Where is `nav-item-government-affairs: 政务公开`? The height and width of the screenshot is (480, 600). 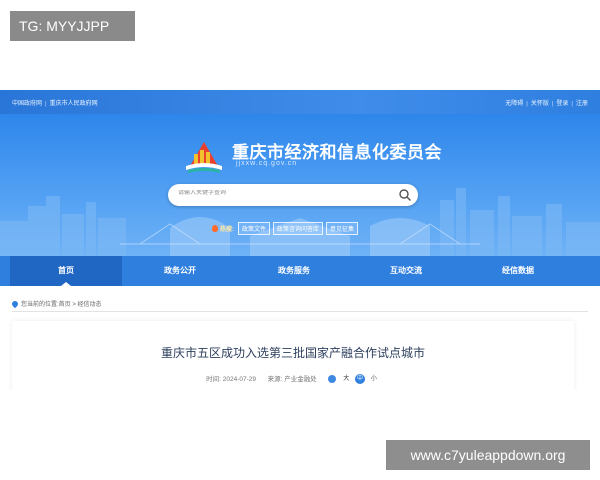 nav-item-government-affairs: 政务公开 is located at coordinates (180, 271).